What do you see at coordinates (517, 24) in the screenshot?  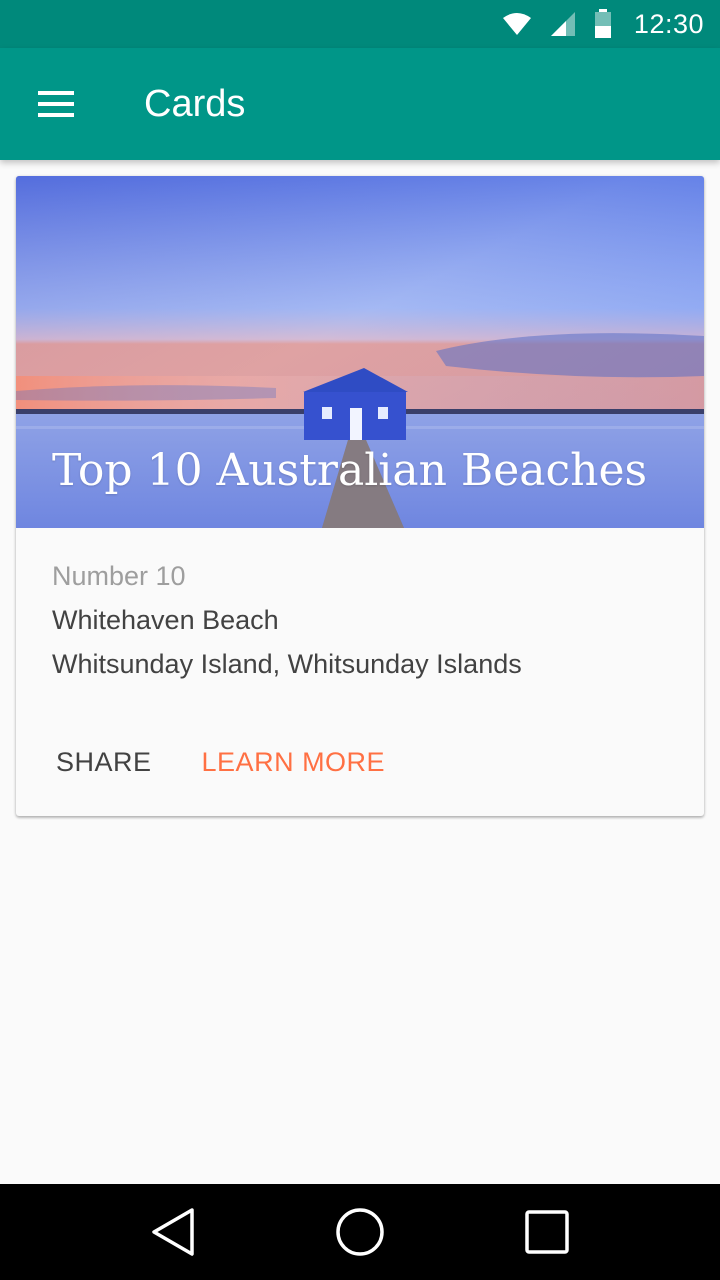 I see `wifi-icon` at bounding box center [517, 24].